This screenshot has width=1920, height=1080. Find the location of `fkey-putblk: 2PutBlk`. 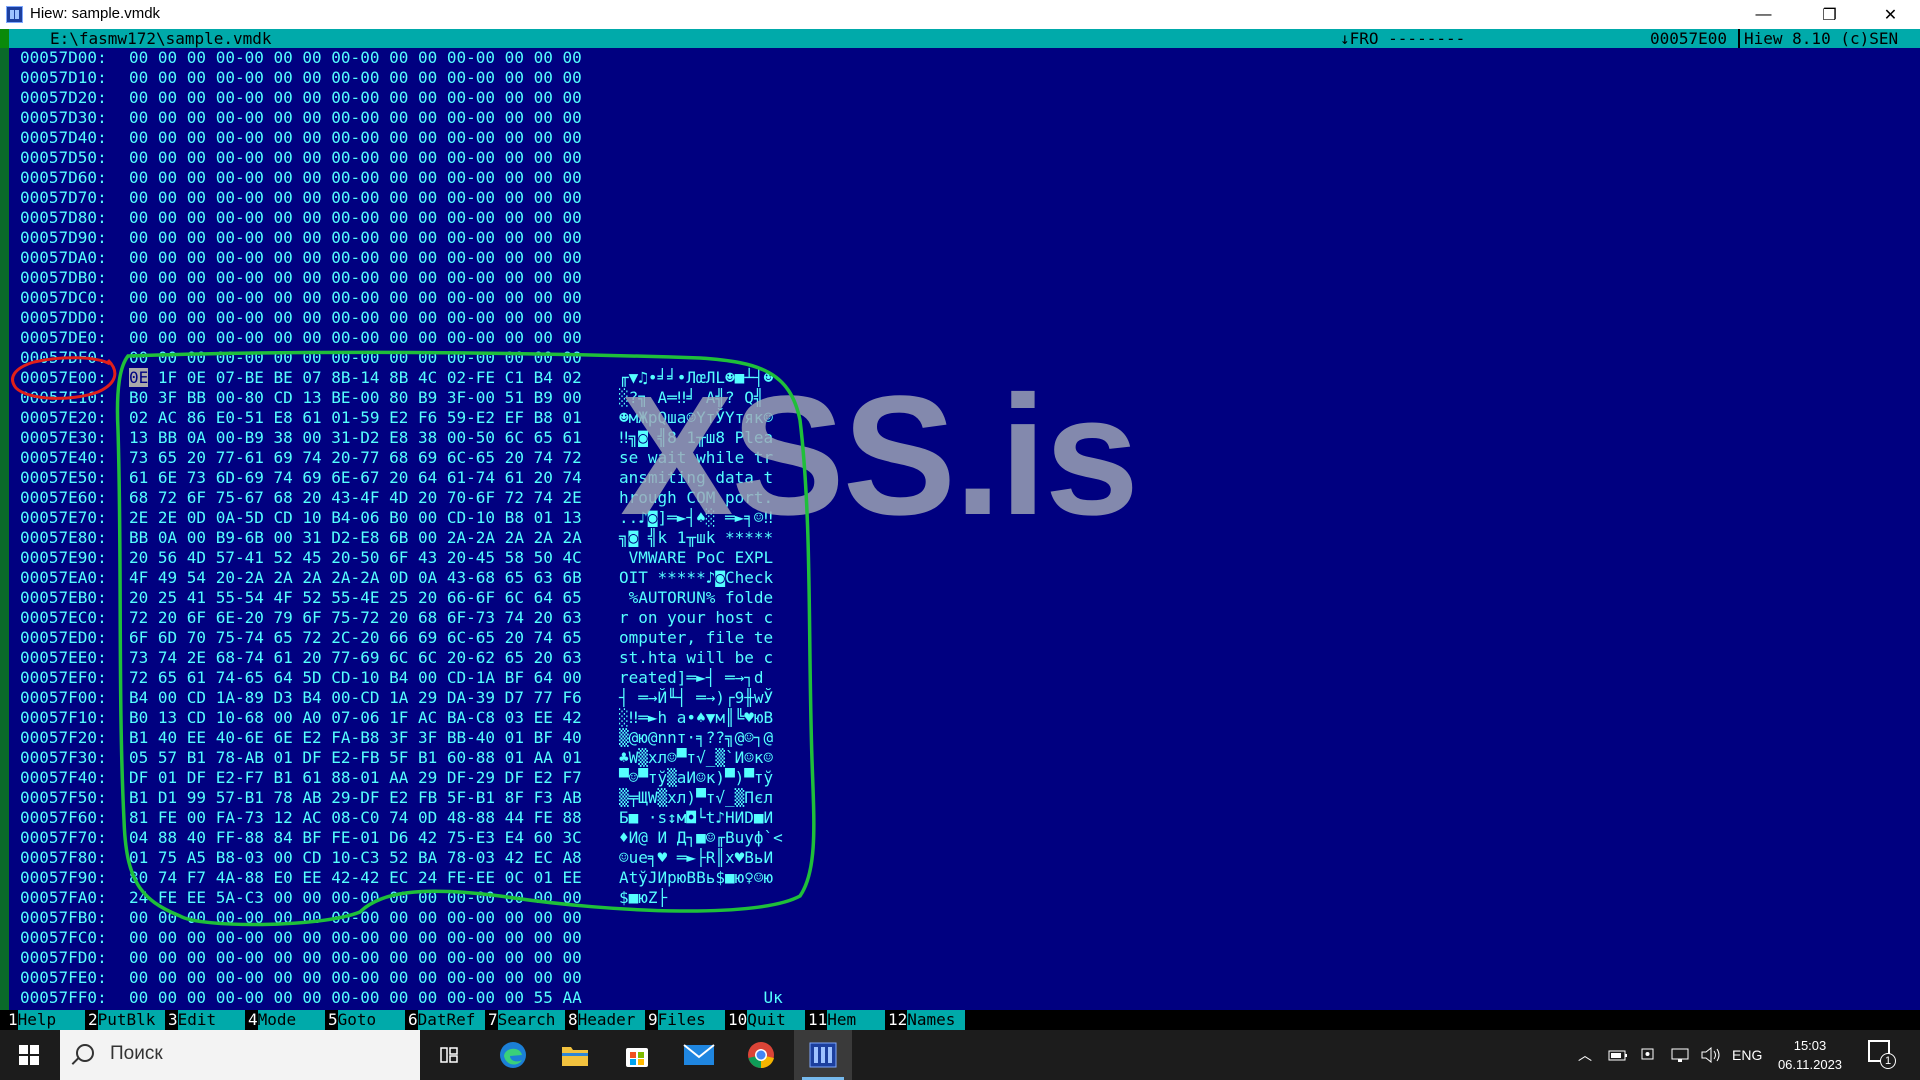

fkey-putblk: 2PutBlk is located at coordinates (127, 1020).